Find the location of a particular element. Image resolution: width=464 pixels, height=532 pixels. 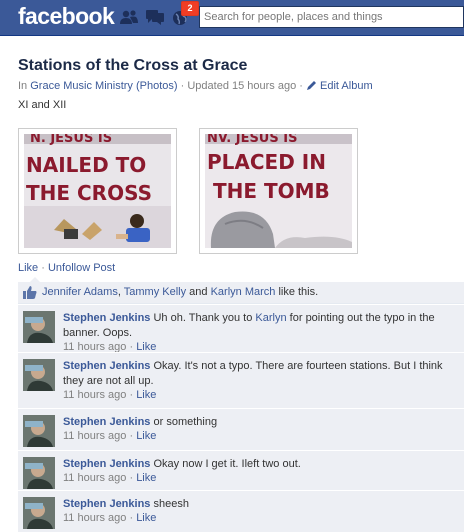

search-box is located at coordinates (331, 17).